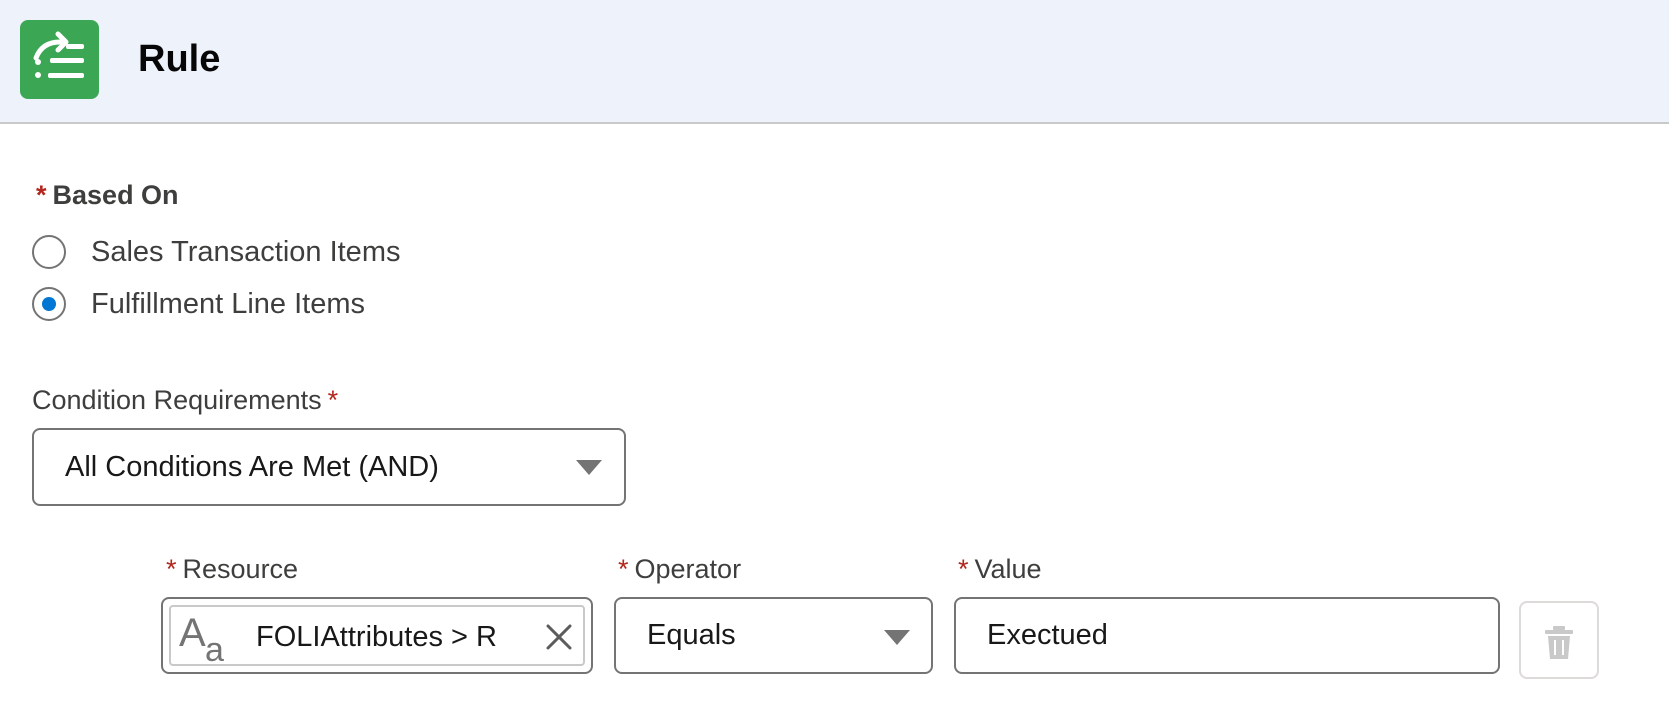 This screenshot has height=709, width=1669. I want to click on flow-decision-icon, so click(59, 59).